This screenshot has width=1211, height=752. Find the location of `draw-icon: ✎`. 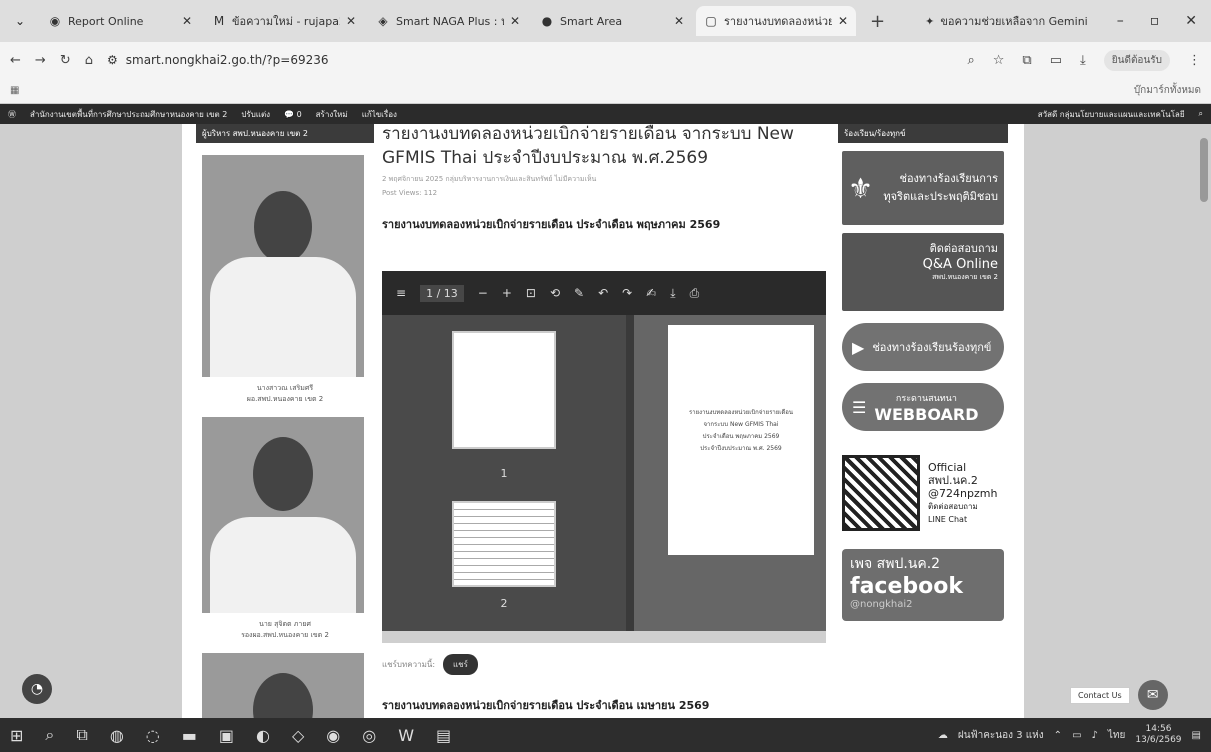

draw-icon: ✎ is located at coordinates (579, 293).